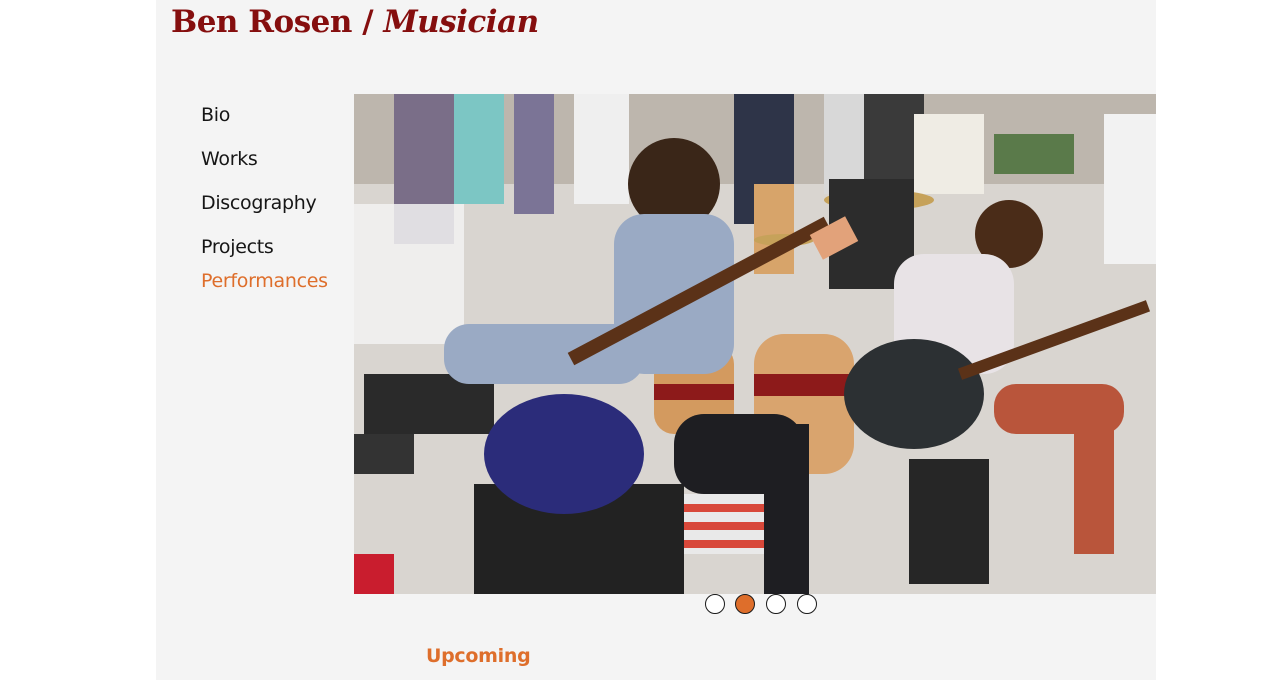  What do you see at coordinates (259, 203) in the screenshot?
I see `nav-item-discography: Discography` at bounding box center [259, 203].